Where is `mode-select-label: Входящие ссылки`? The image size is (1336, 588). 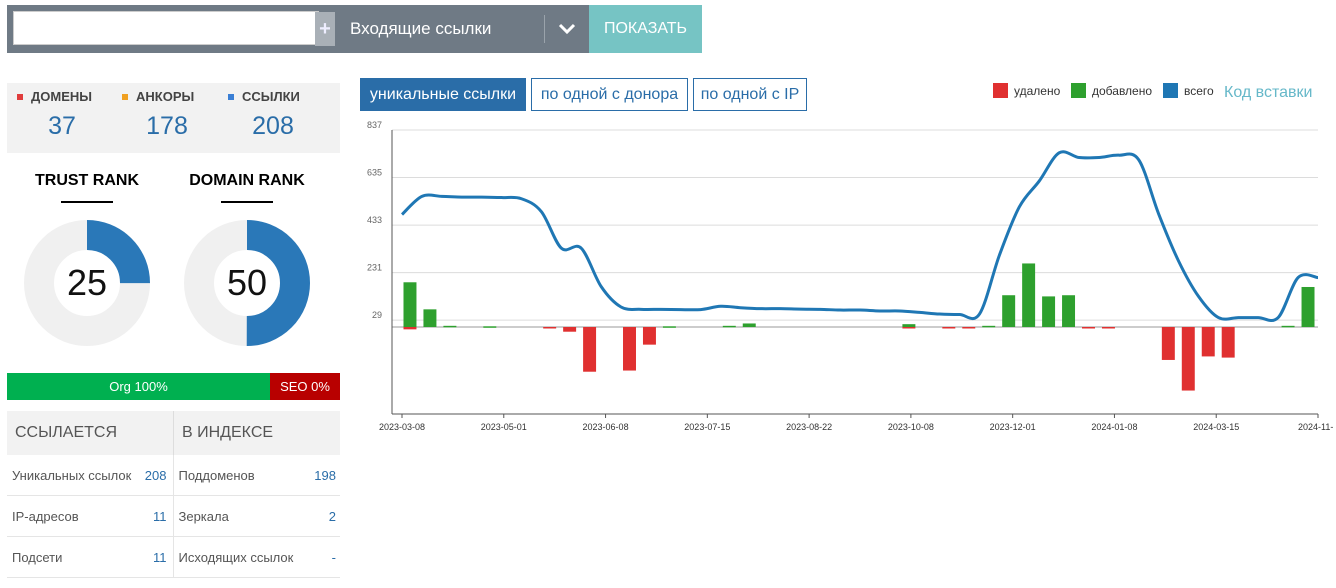
mode-select-label: Входящие ссылки is located at coordinates (421, 28).